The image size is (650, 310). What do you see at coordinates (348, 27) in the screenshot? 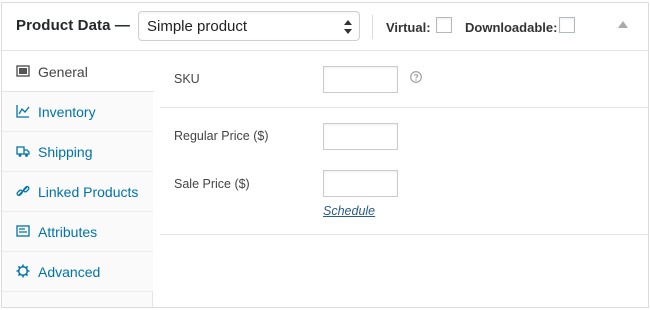
I see `select-arrows-icon` at bounding box center [348, 27].